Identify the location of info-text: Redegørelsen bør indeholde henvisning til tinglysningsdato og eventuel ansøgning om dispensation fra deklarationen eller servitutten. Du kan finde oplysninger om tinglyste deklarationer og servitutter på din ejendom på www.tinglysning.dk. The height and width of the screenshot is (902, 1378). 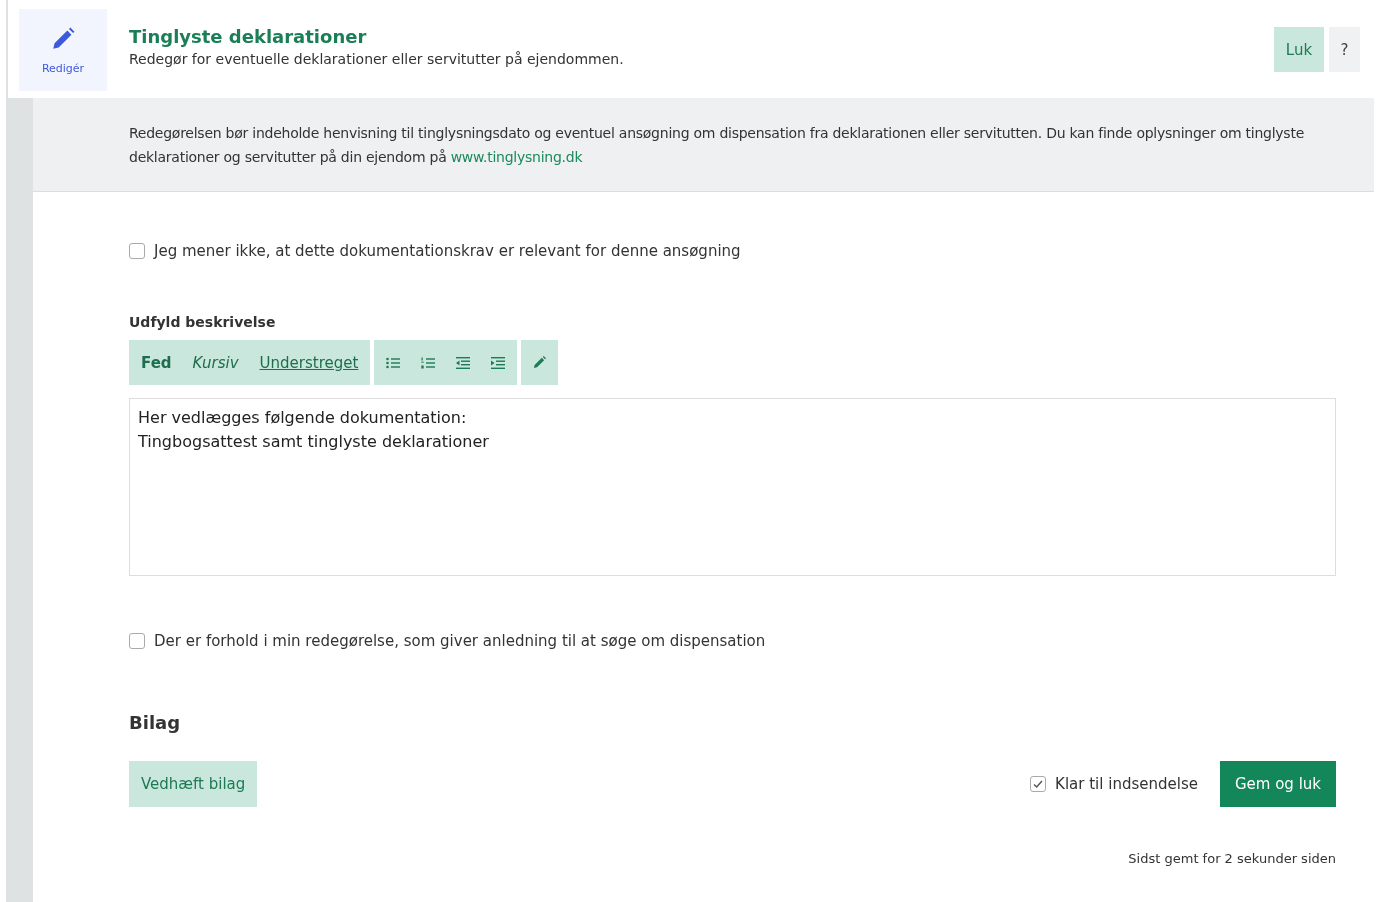
(717, 145).